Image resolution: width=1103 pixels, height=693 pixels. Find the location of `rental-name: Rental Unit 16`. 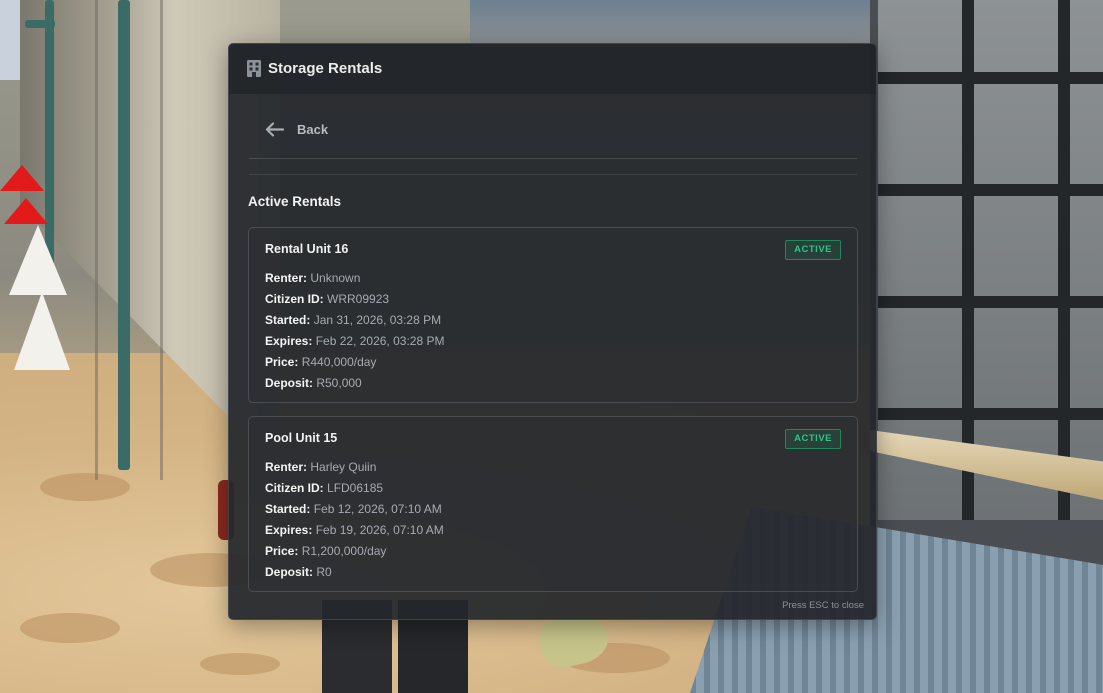

rental-name: Rental Unit 16 is located at coordinates (307, 249).